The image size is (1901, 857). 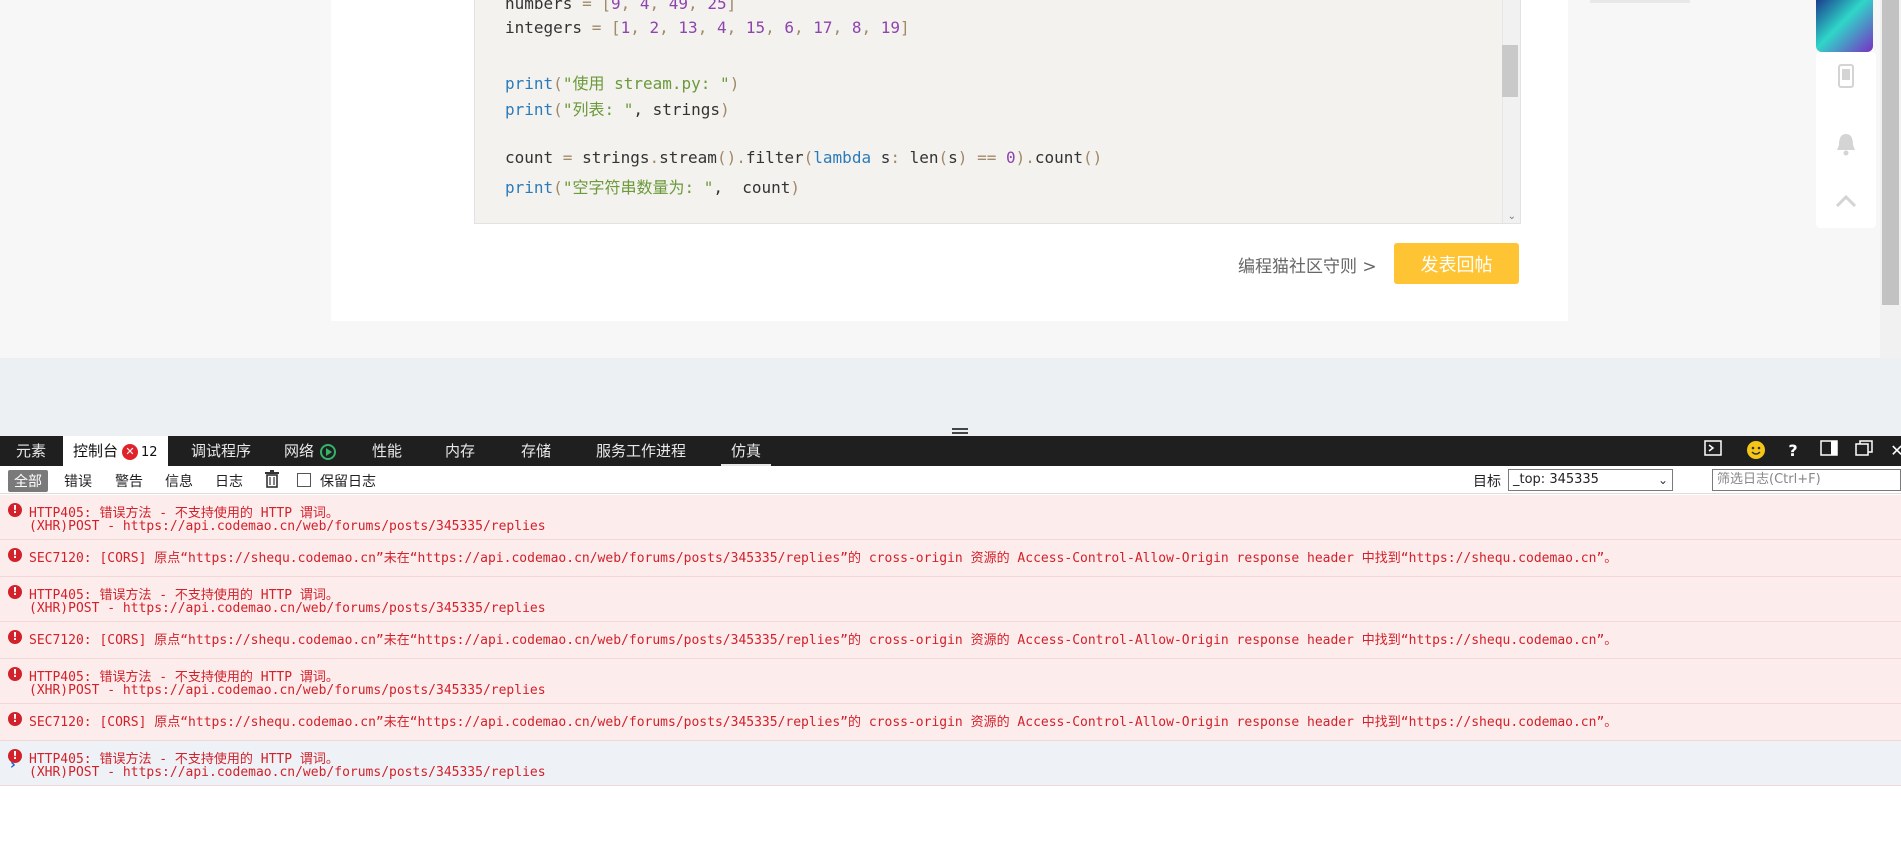 I want to click on tab-performance: 性能, so click(x=387, y=451).